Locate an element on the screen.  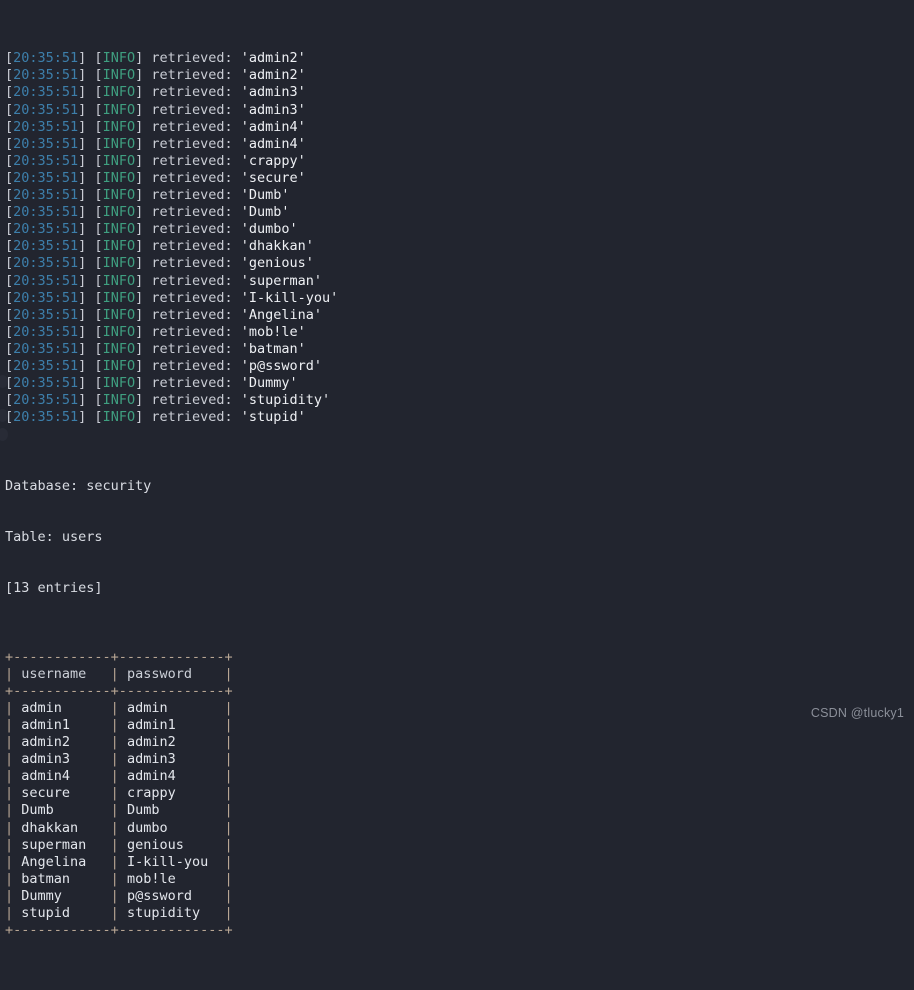
log-line: [20:35:51] [INFO] retrieved: 'Angelina' is located at coordinates (171, 315).